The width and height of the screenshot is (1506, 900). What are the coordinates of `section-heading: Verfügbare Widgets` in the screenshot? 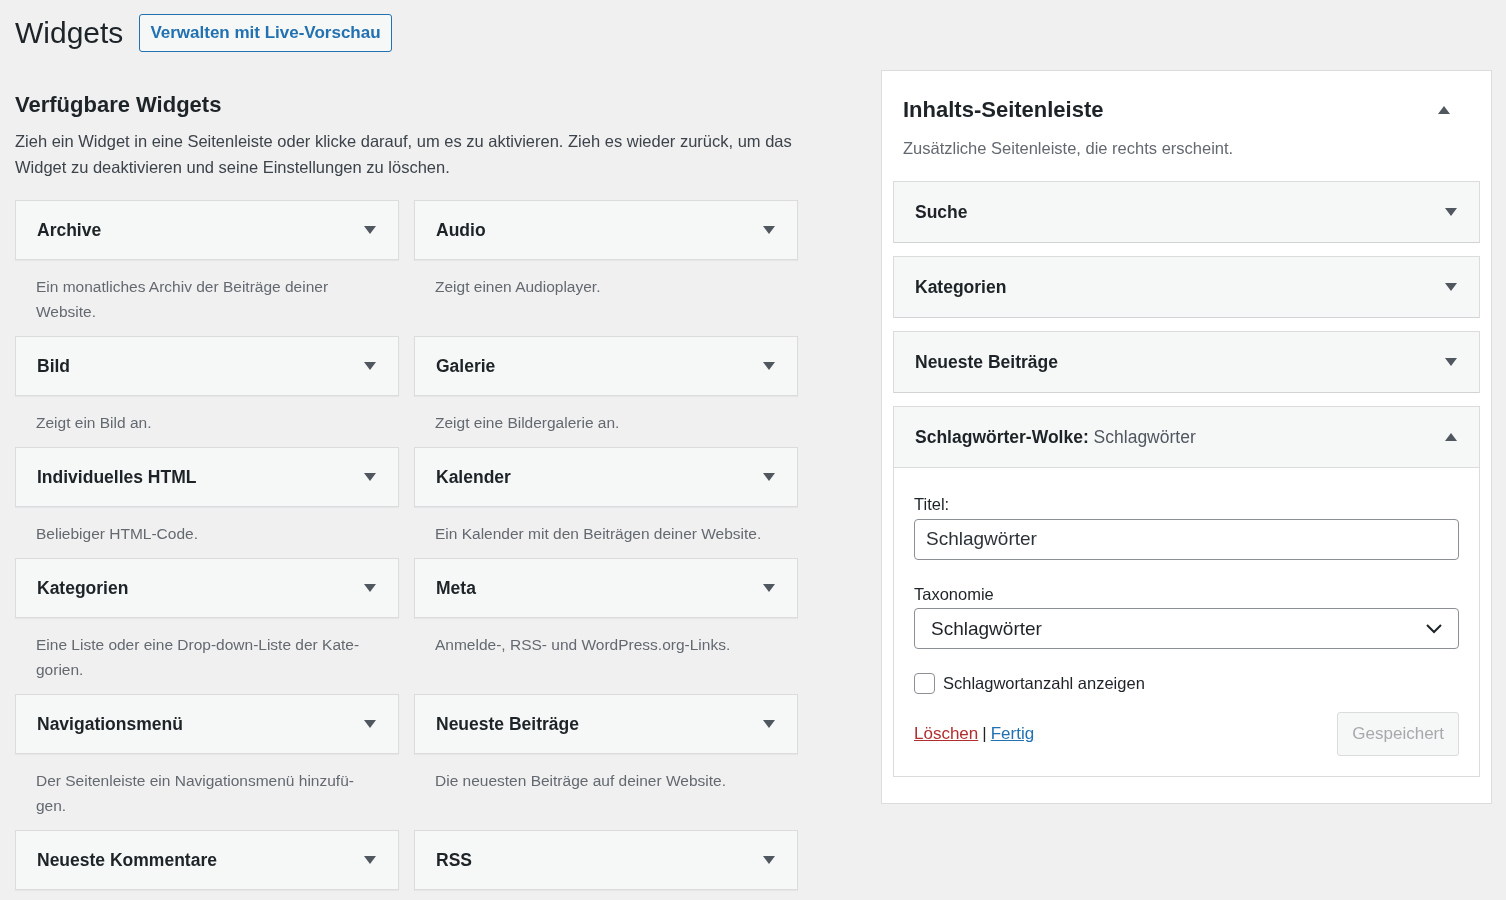 It's located at (119, 104).